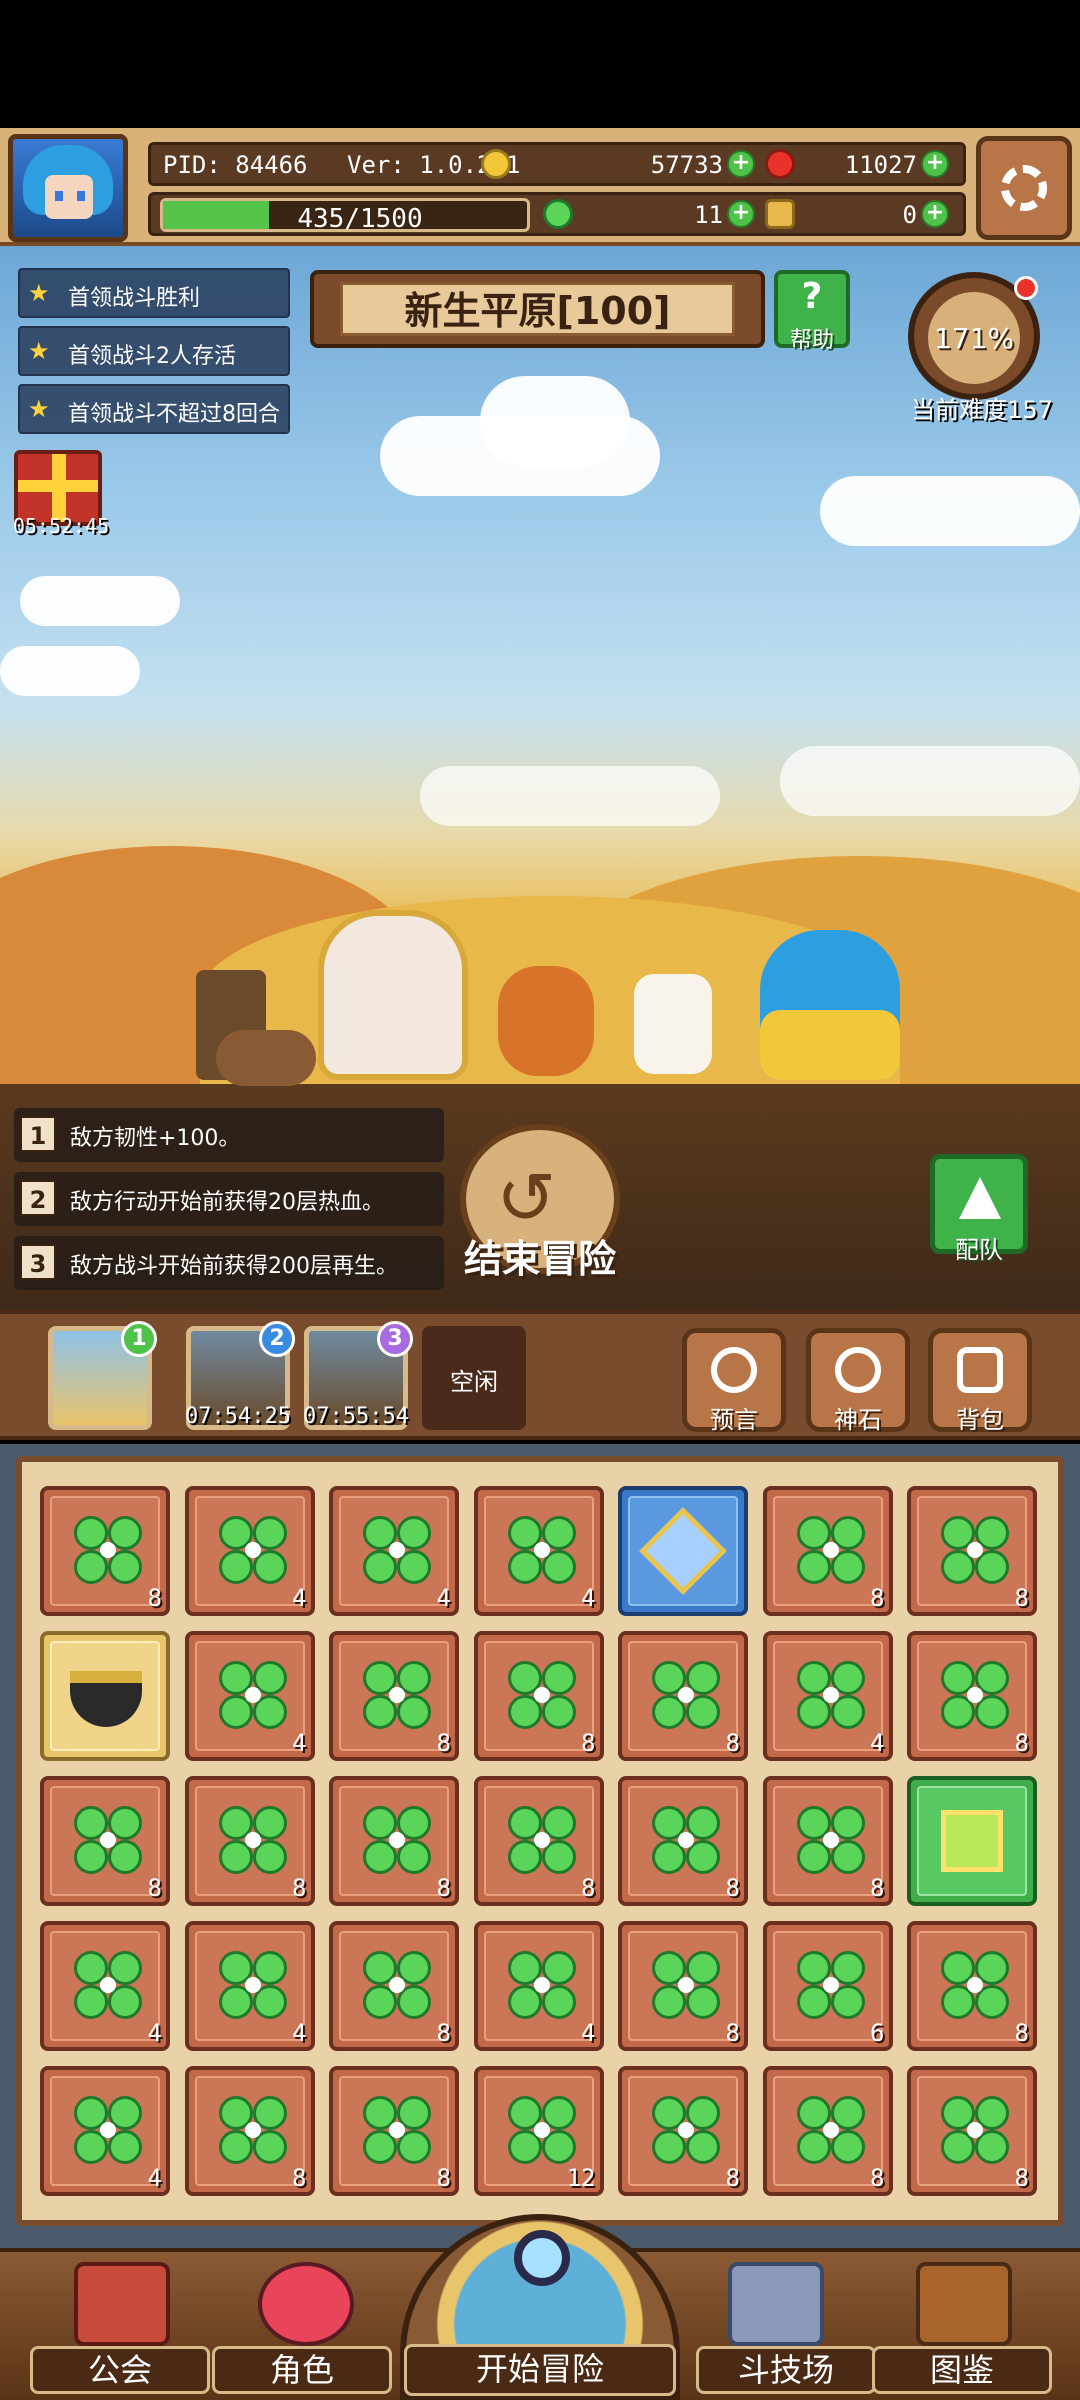 The image size is (1080, 2400). I want to click on compass-icon, so click(858, 1370).